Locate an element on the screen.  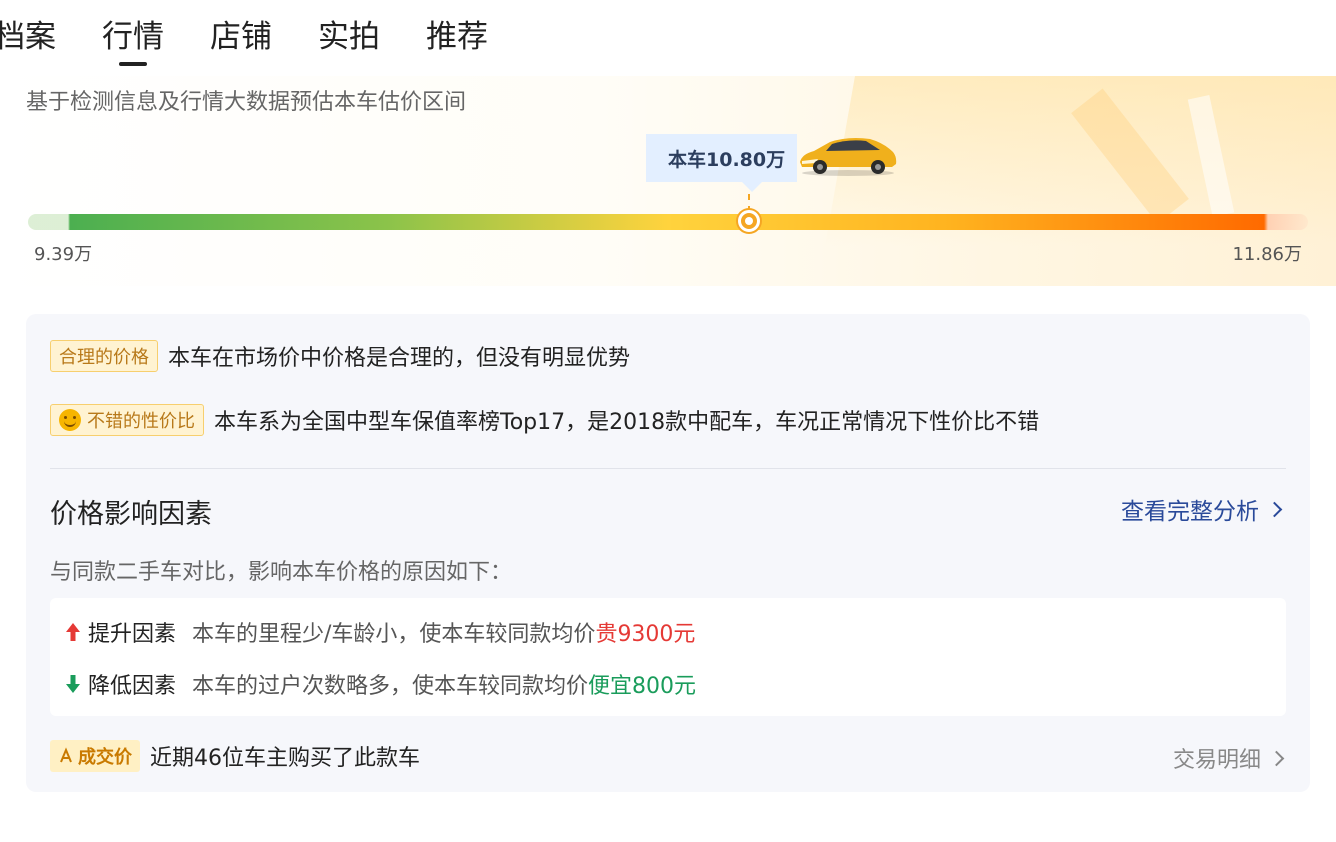
current-price-marker is located at coordinates (749, 221).